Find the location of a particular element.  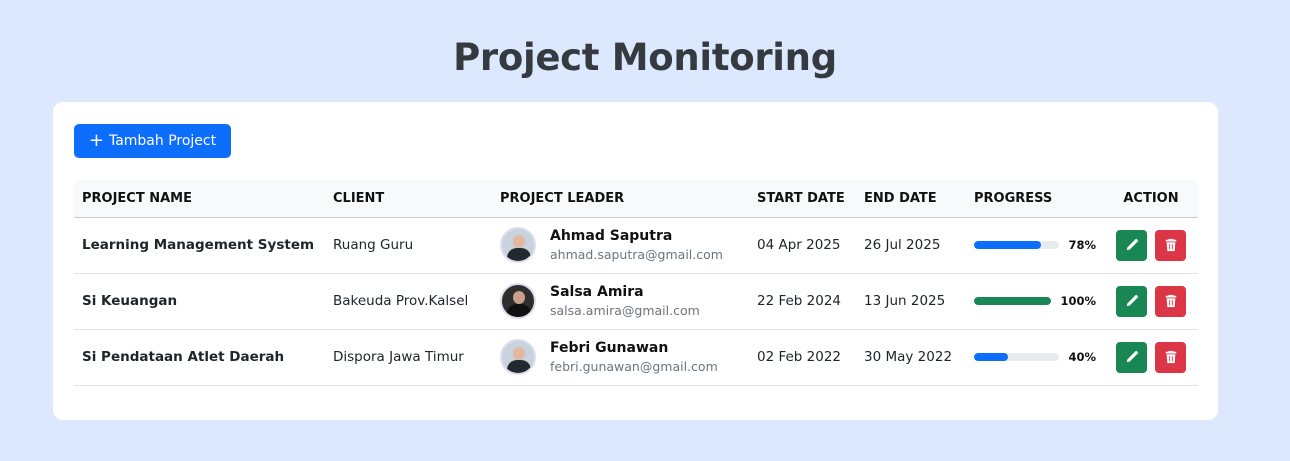

header-action: ACTION is located at coordinates (1151, 199).